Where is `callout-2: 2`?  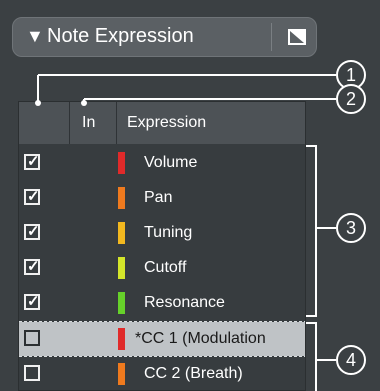
callout-2: 2 is located at coordinates (351, 99).